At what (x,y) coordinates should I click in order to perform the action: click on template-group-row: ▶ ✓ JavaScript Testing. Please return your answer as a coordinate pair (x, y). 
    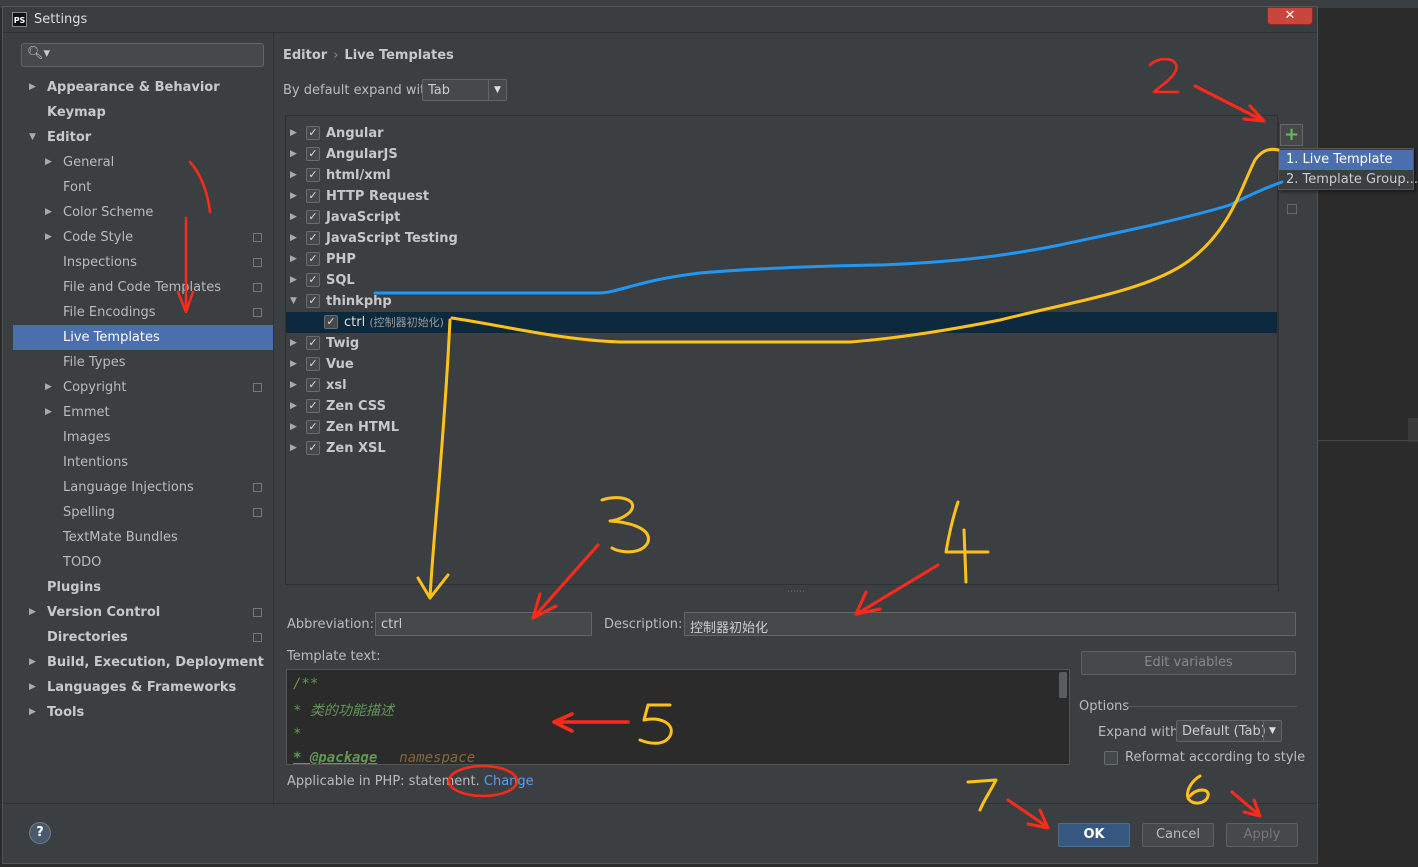
    Looking at the image, I should click on (781, 238).